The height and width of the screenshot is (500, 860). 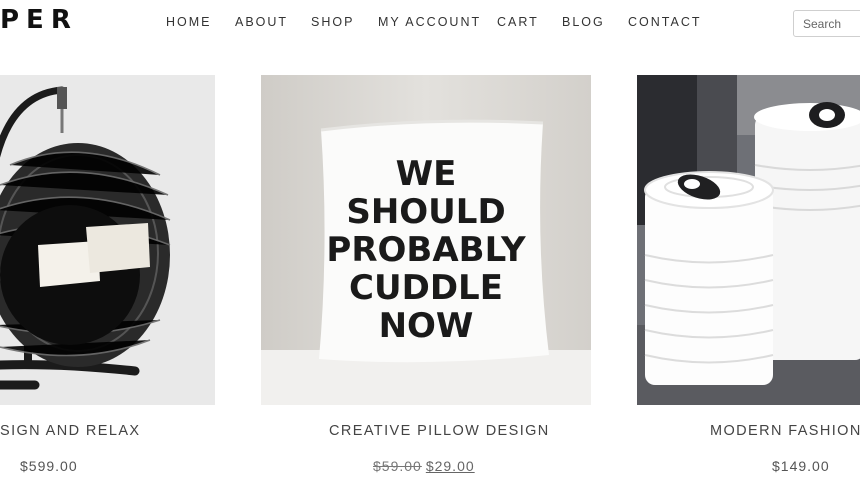 I want to click on pillow-text-line: WE, so click(x=426, y=174).